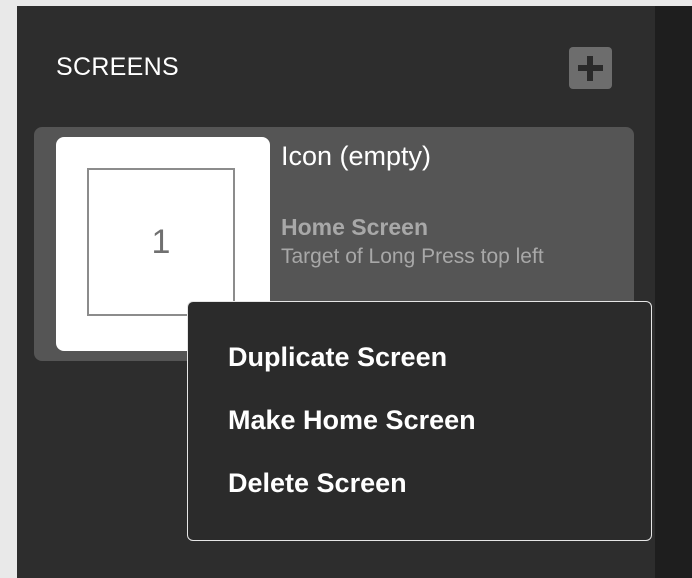 The width and height of the screenshot is (692, 578). Describe the element at coordinates (352, 420) in the screenshot. I see `make-home-screen-menu-item: Make Home Screen` at that location.